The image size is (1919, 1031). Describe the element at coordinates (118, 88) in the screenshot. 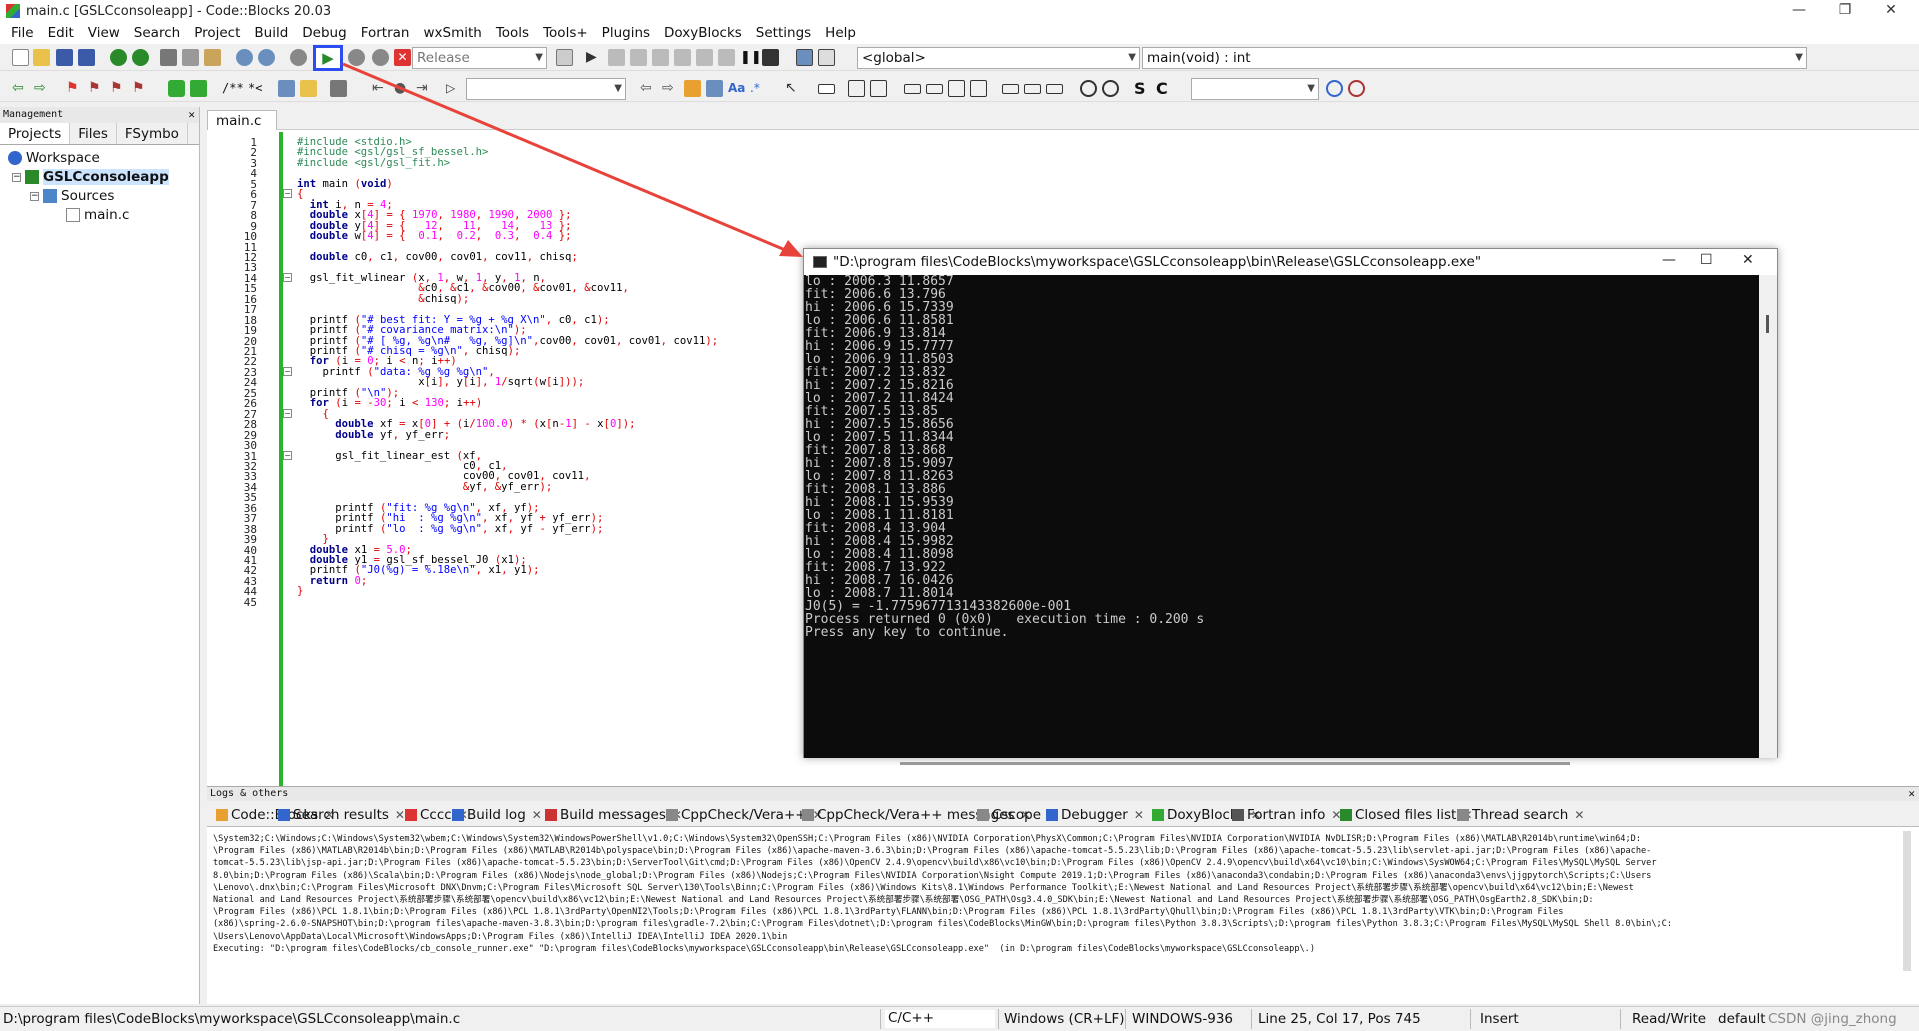

I see `bookmark-next-icon: ⚑` at that location.